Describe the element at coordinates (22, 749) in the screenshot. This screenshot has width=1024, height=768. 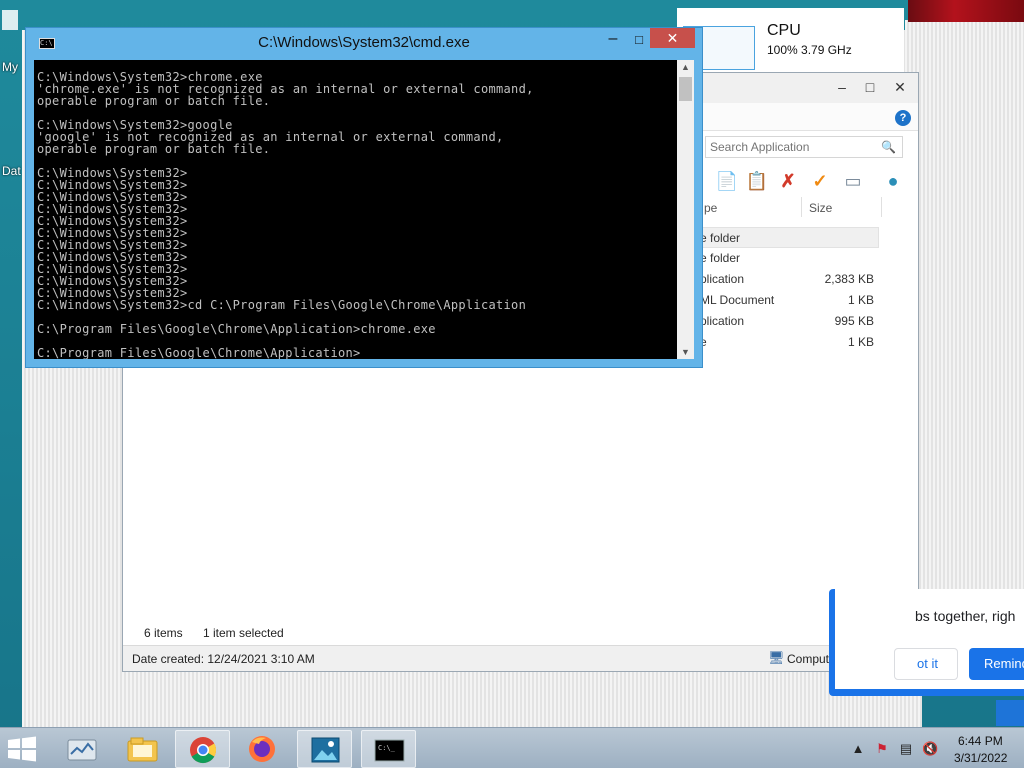
I see `windows-start-icon` at that location.